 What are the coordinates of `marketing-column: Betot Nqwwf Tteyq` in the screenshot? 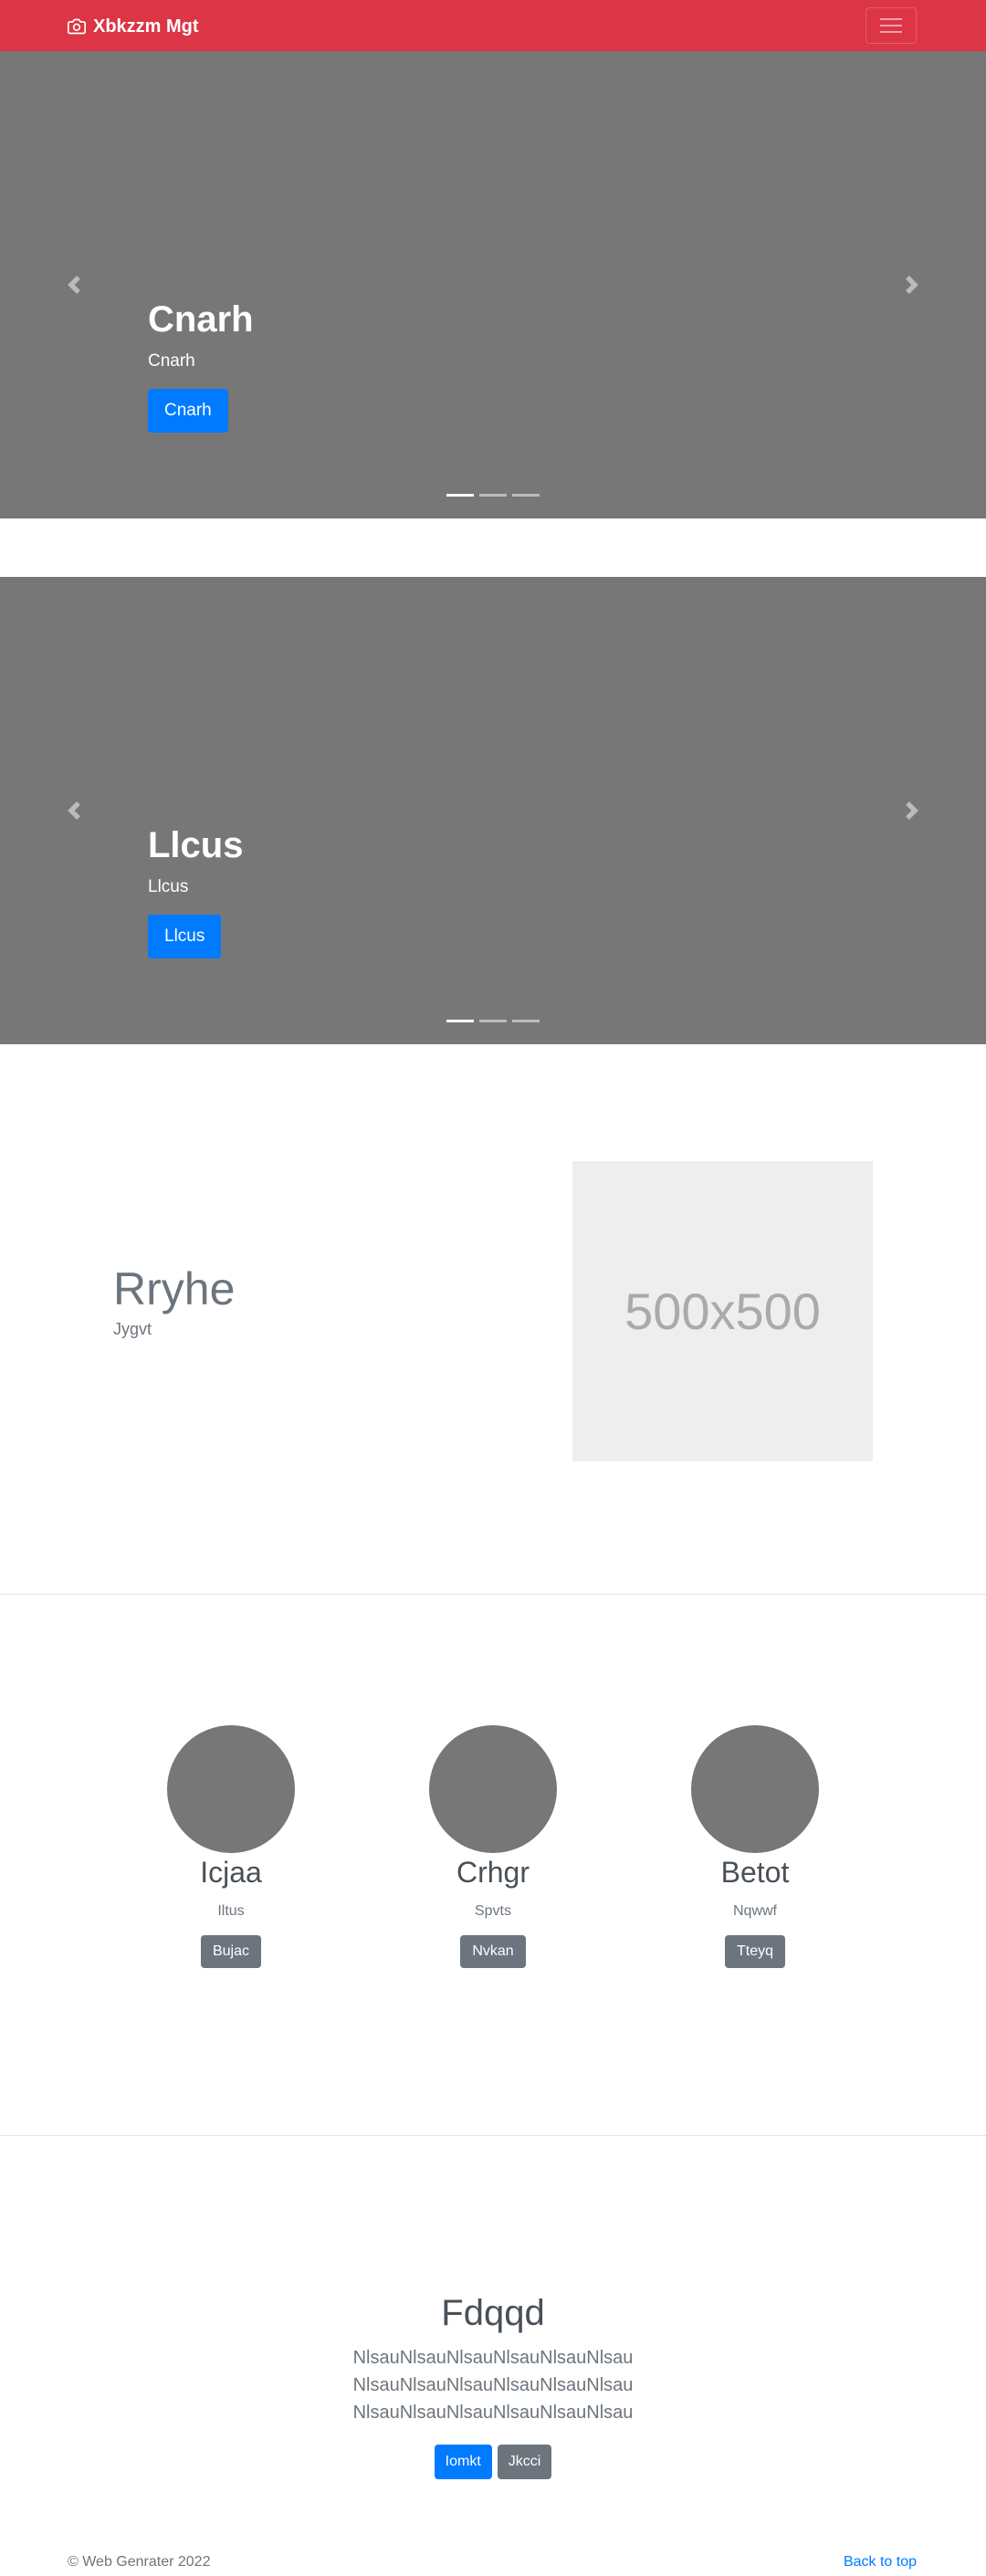 It's located at (755, 1847).